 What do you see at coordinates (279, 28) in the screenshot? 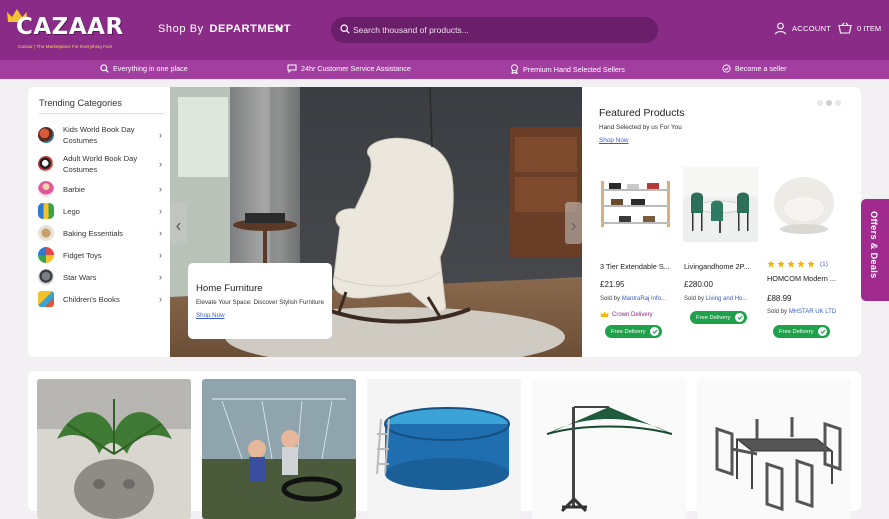
I see `chevron-down-icon` at bounding box center [279, 28].